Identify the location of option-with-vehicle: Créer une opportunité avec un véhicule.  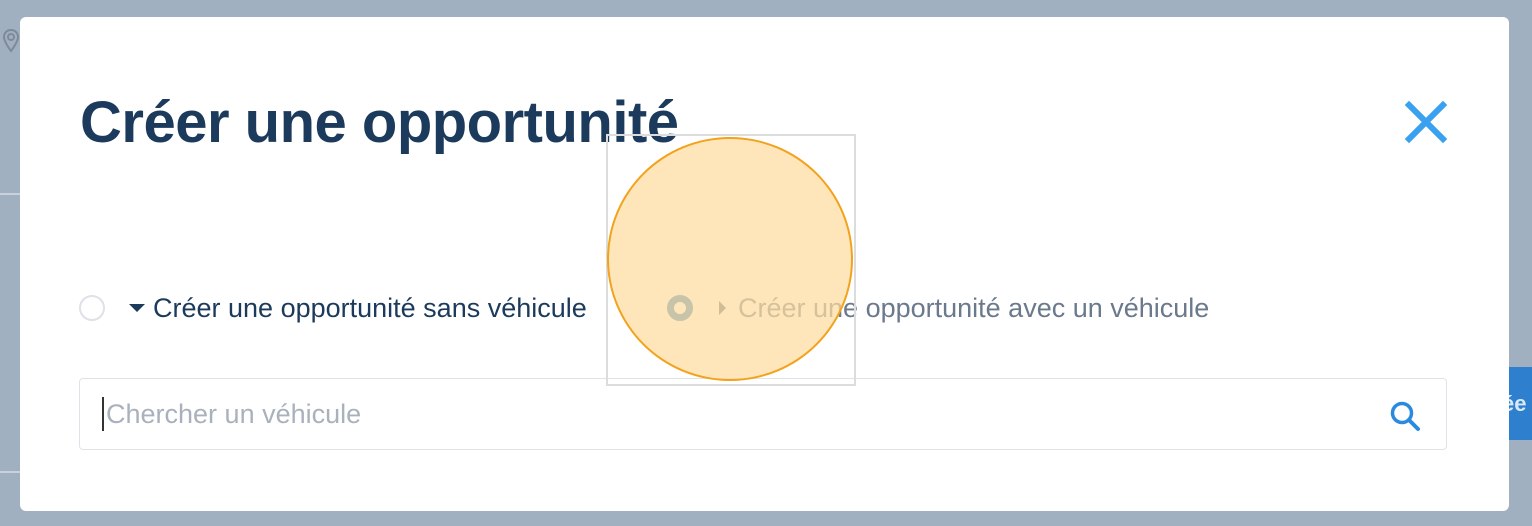
(938, 308).